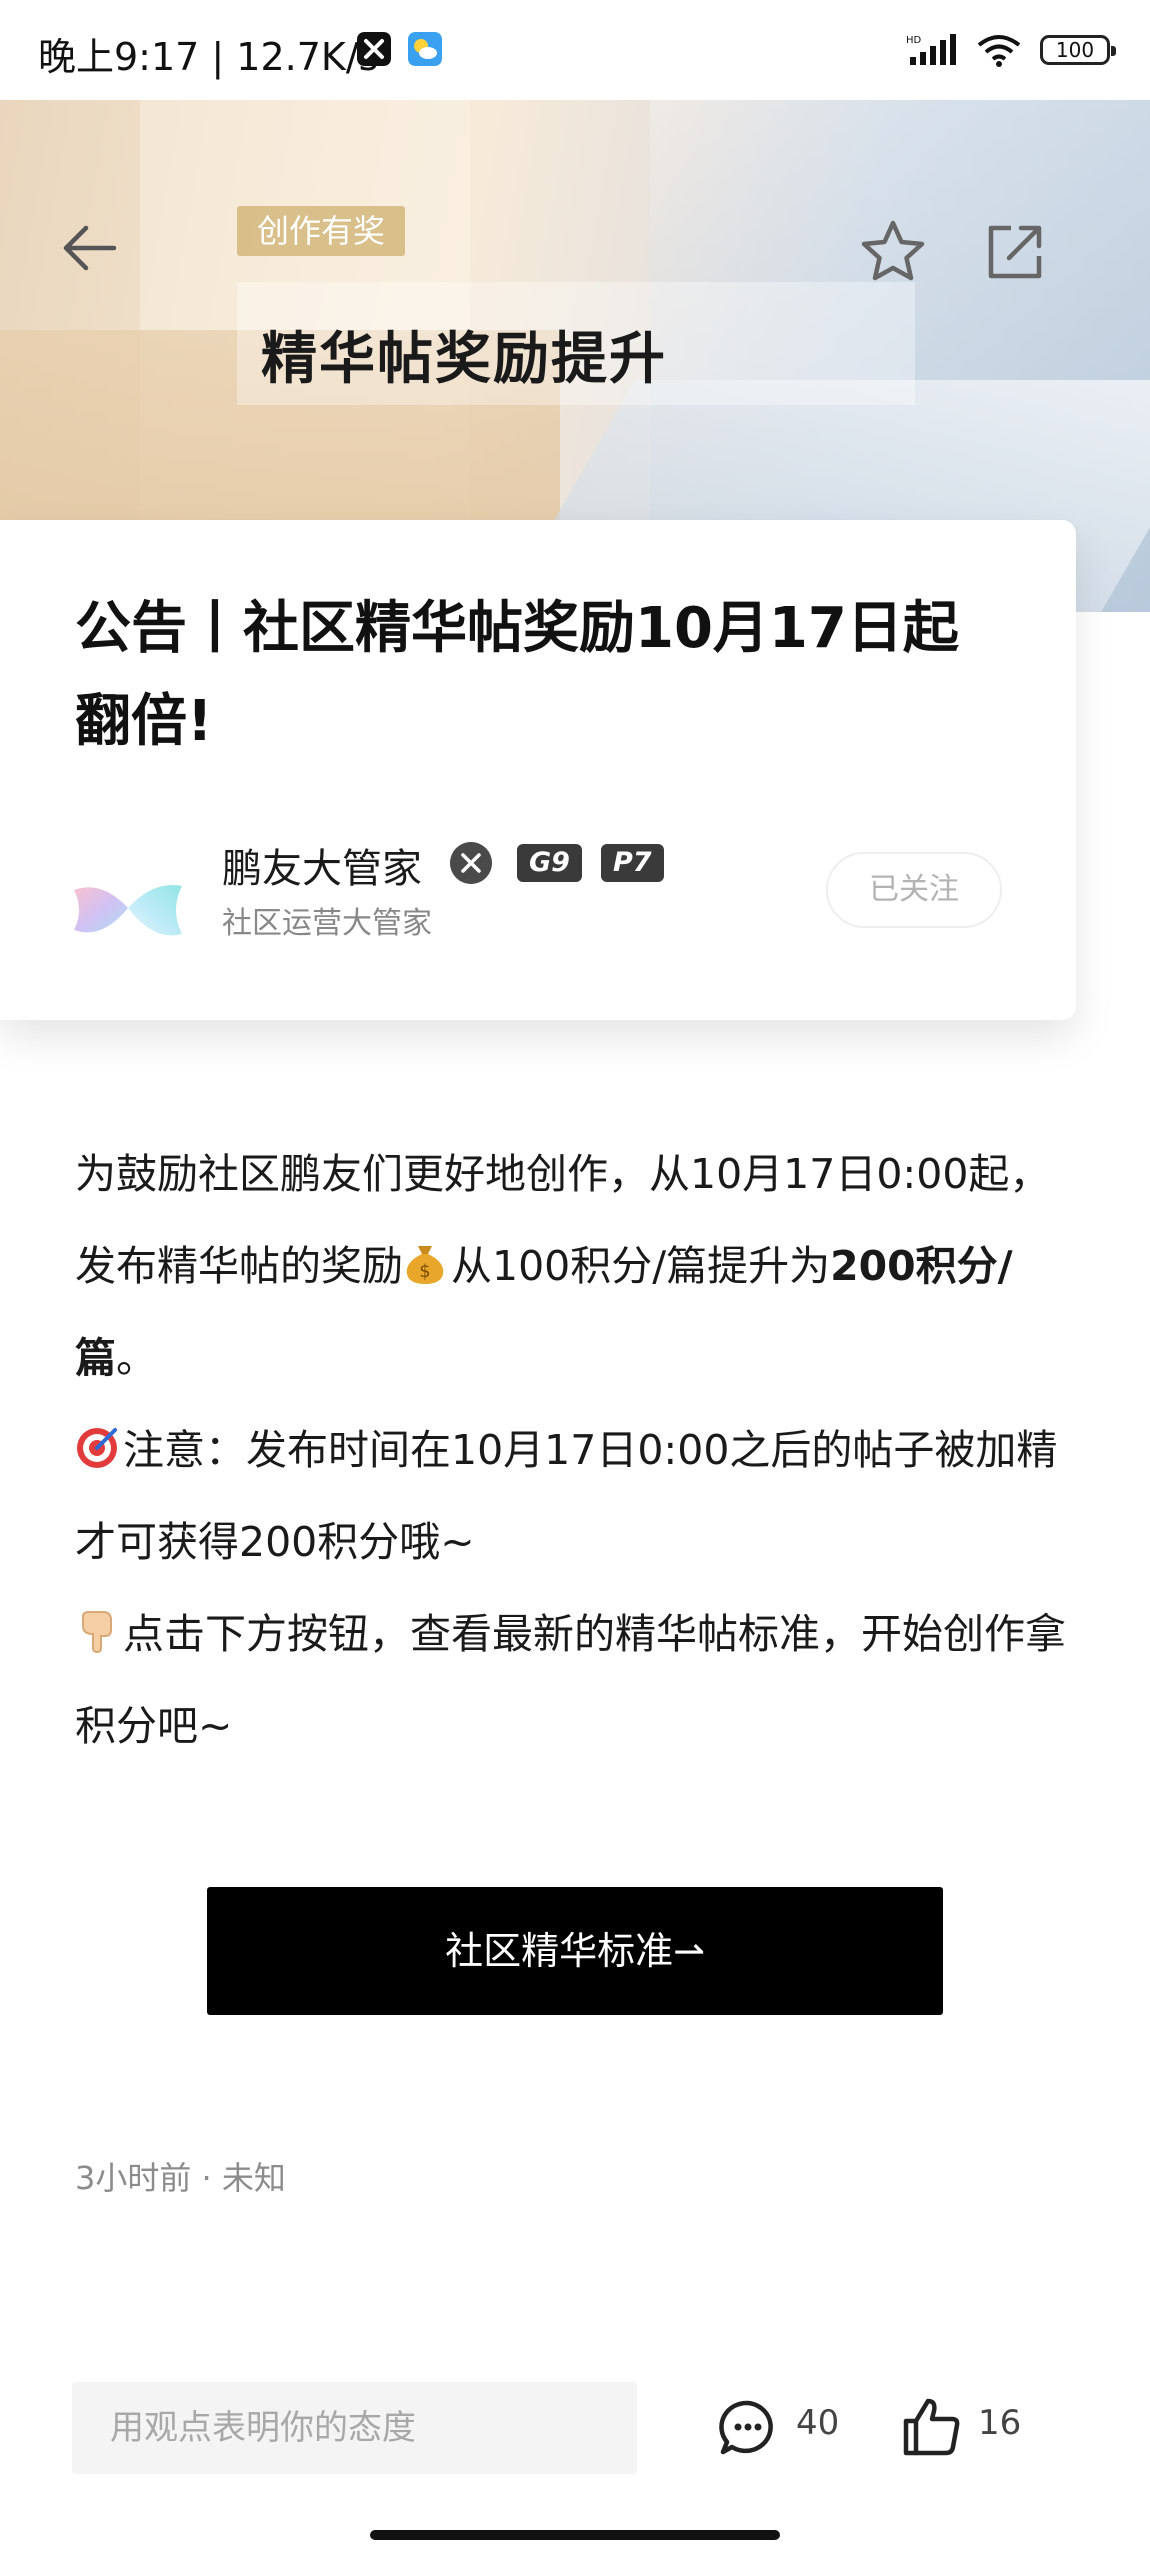 This screenshot has width=1150, height=2556. Describe the element at coordinates (914, 890) in the screenshot. I see `follow-button: 已关注` at that location.